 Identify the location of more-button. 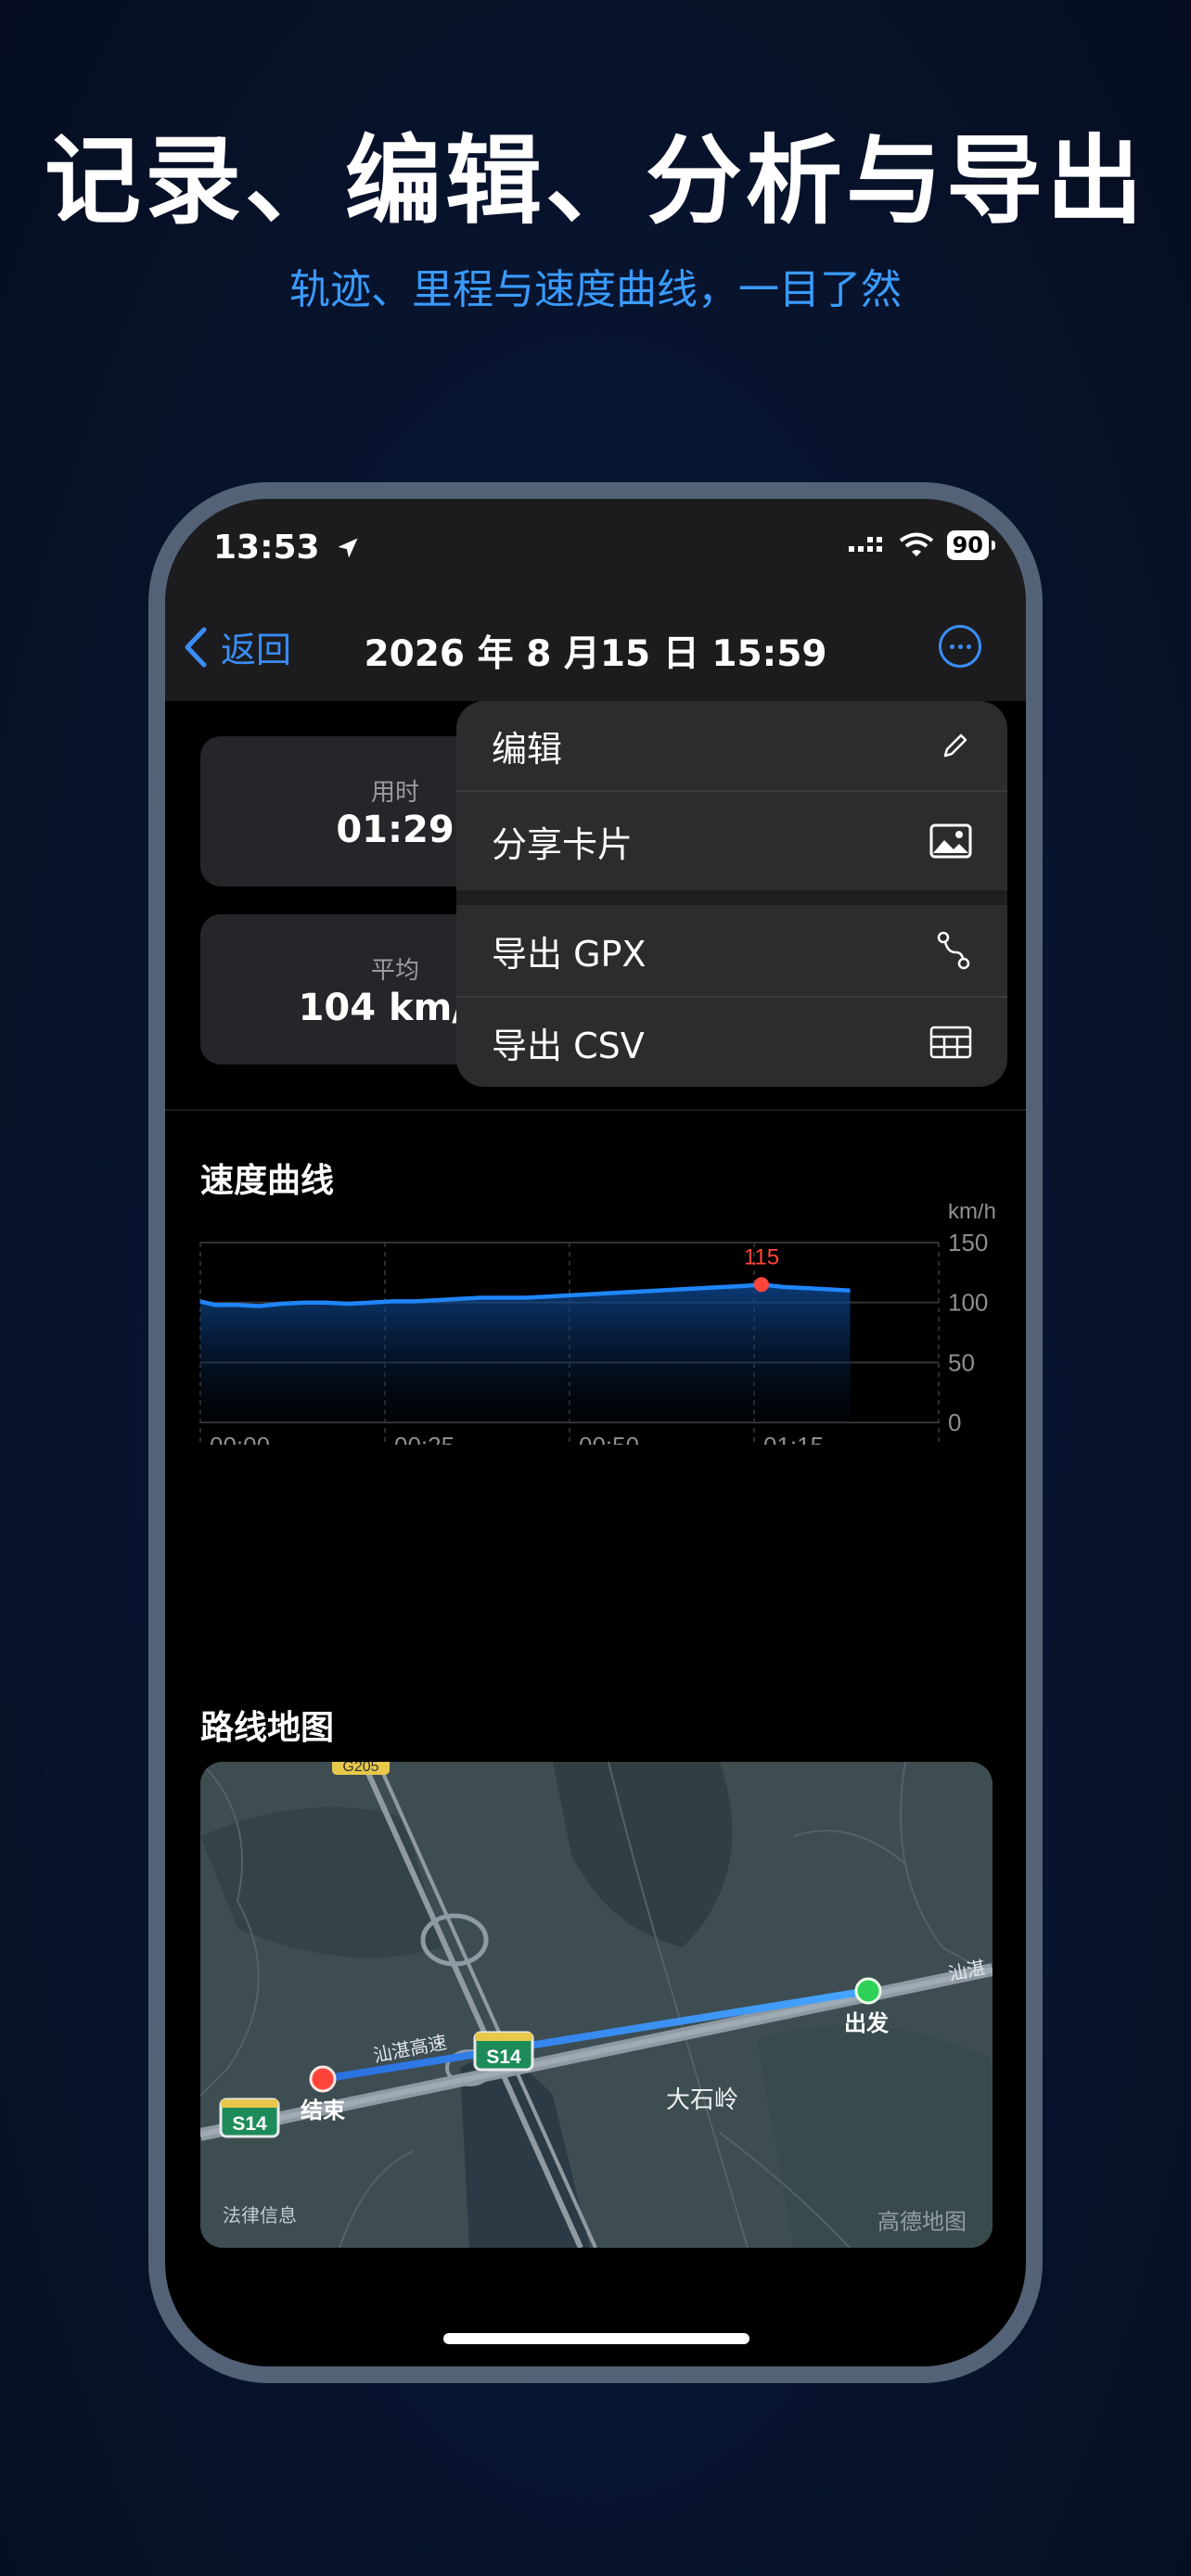
(960, 646).